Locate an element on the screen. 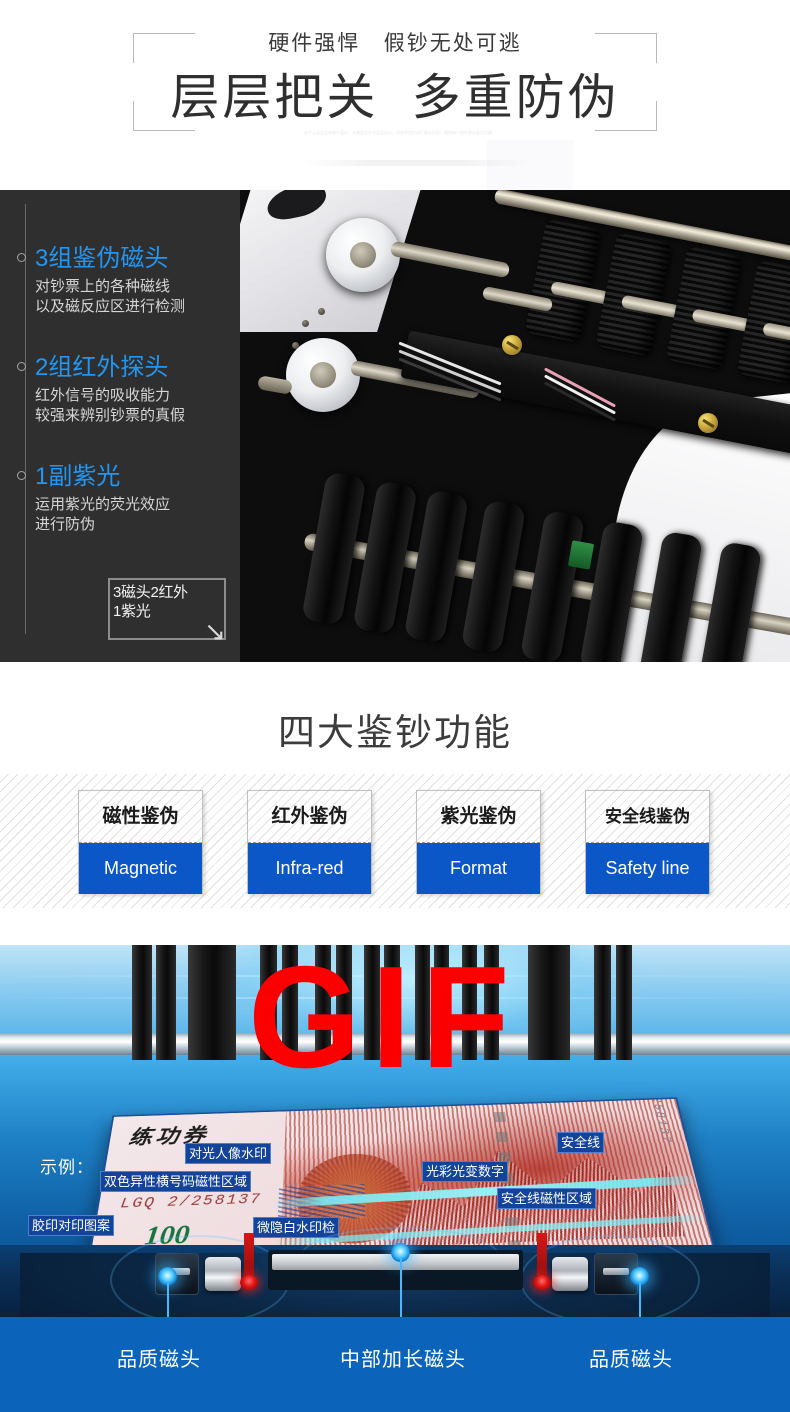 The image size is (790, 1412). feature-title: 3组鉴伪磁头 is located at coordinates (102, 258).